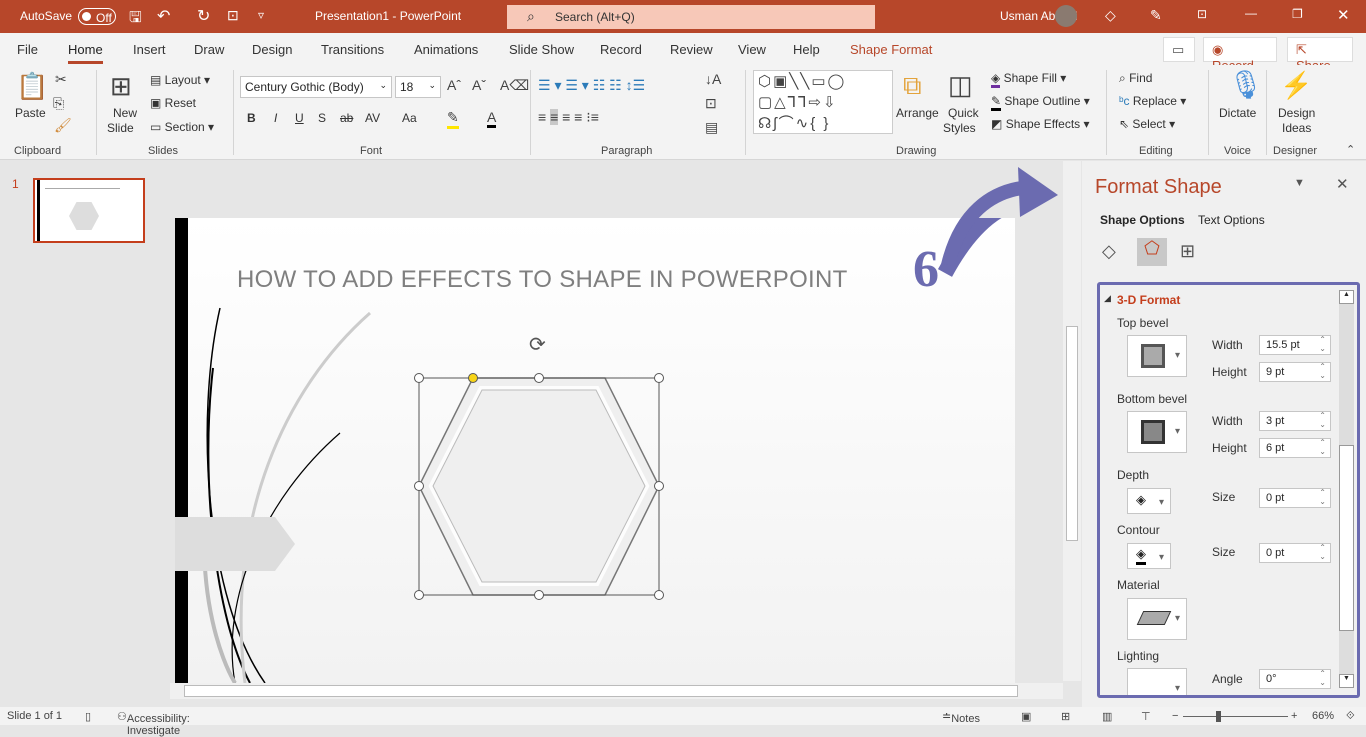 Image resolution: width=1366 pixels, height=737 pixels. What do you see at coordinates (30, 113) in the screenshot?
I see `paste-button: Paste` at bounding box center [30, 113].